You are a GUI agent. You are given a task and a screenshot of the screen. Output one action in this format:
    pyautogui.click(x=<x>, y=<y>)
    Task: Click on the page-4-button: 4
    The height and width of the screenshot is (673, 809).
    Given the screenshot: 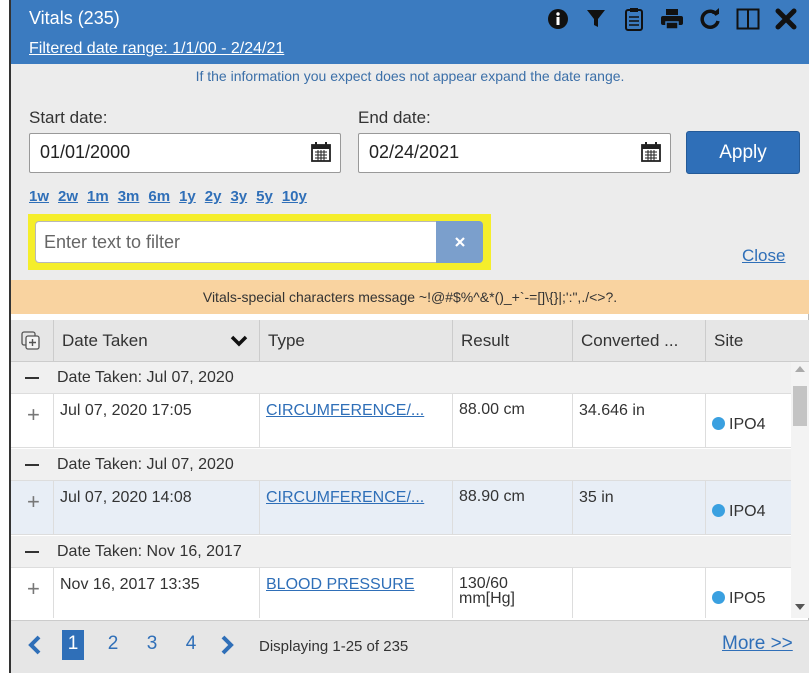 What is the action you would take?
    pyautogui.click(x=191, y=644)
    